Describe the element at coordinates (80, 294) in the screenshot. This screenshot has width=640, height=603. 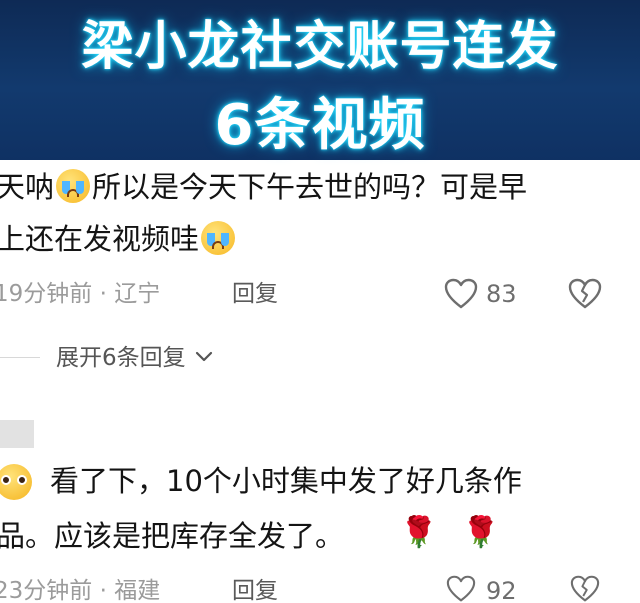
I see `comment1-time-location: 19分钟前 · 辽宁` at that location.